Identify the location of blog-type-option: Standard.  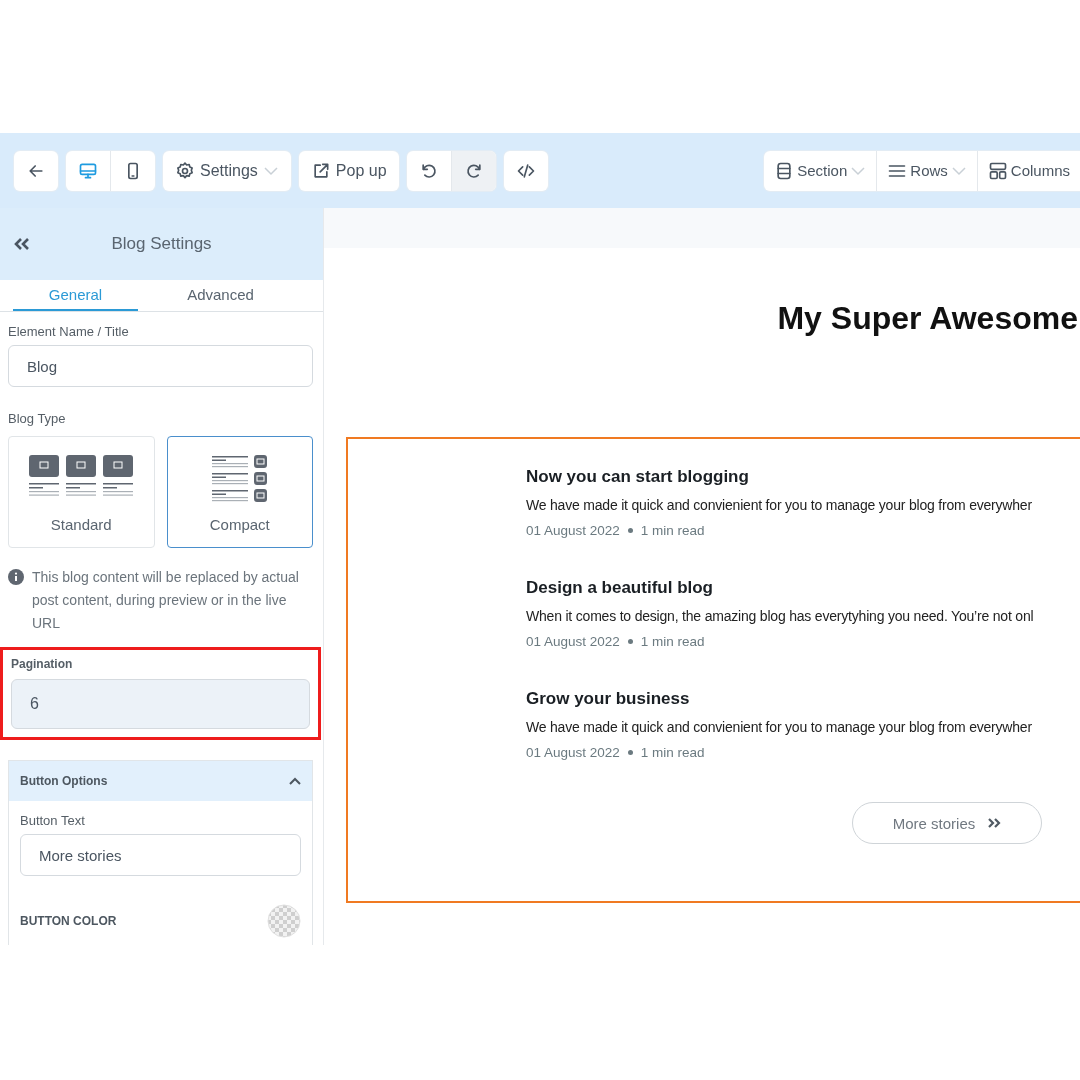
(81, 492).